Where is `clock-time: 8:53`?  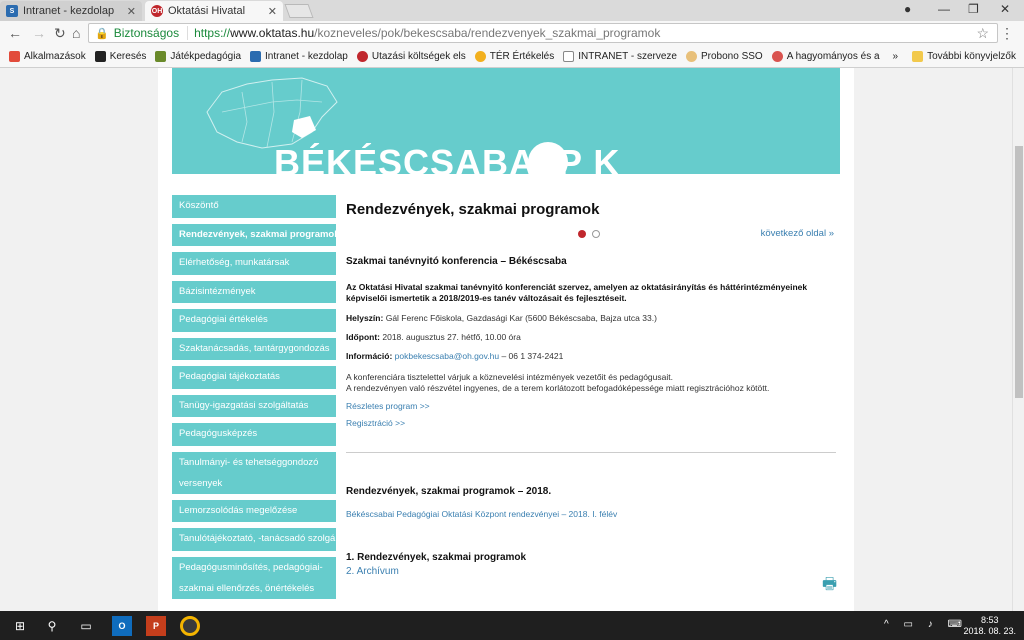 clock-time: 8:53 is located at coordinates (989, 620).